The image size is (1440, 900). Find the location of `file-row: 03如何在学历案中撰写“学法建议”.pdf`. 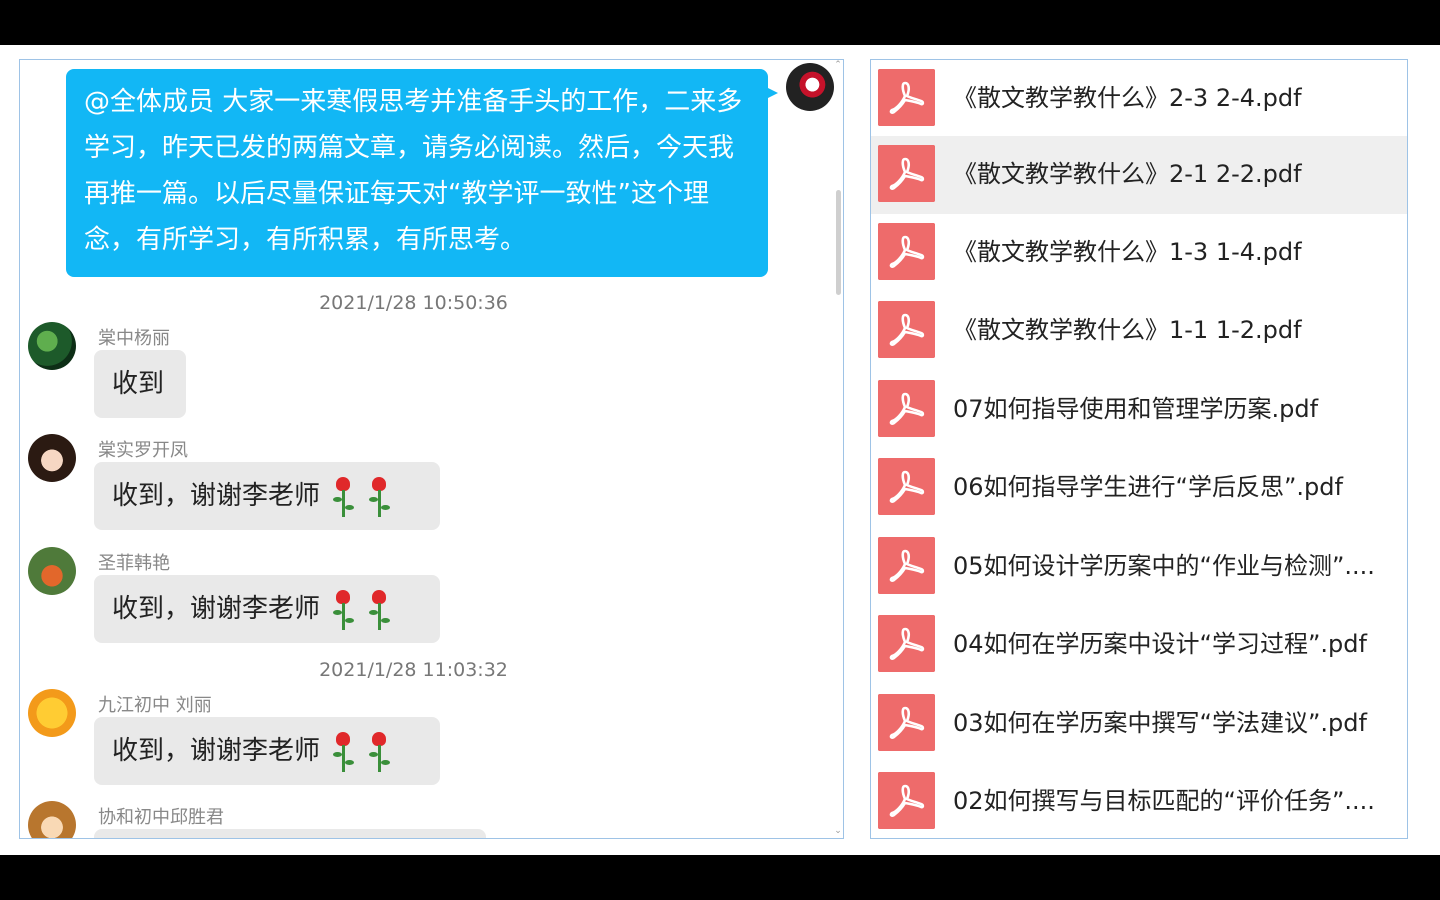

file-row: 03如何在学历案中撰写“学法建议”.pdf is located at coordinates (1139, 724).